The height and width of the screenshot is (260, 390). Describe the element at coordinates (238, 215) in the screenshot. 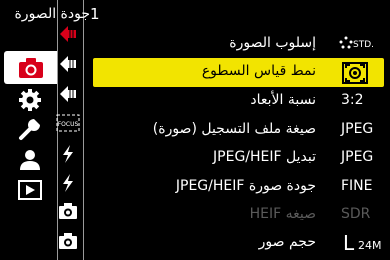

I see `menu-item-heif-format: صيغه HEIF SDR` at that location.